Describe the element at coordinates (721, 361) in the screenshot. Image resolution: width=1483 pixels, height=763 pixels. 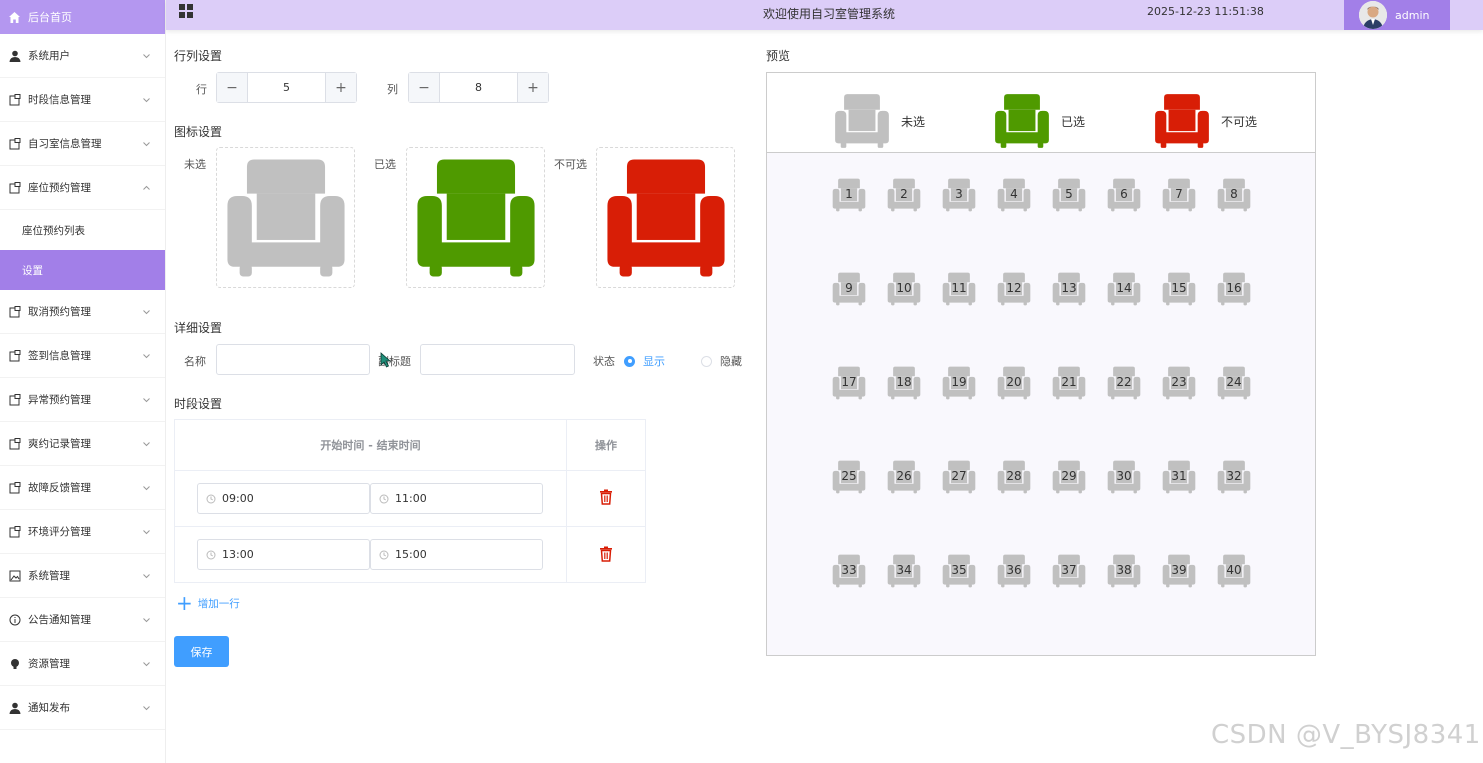
I see `status-hide-radio: 隐藏` at that location.